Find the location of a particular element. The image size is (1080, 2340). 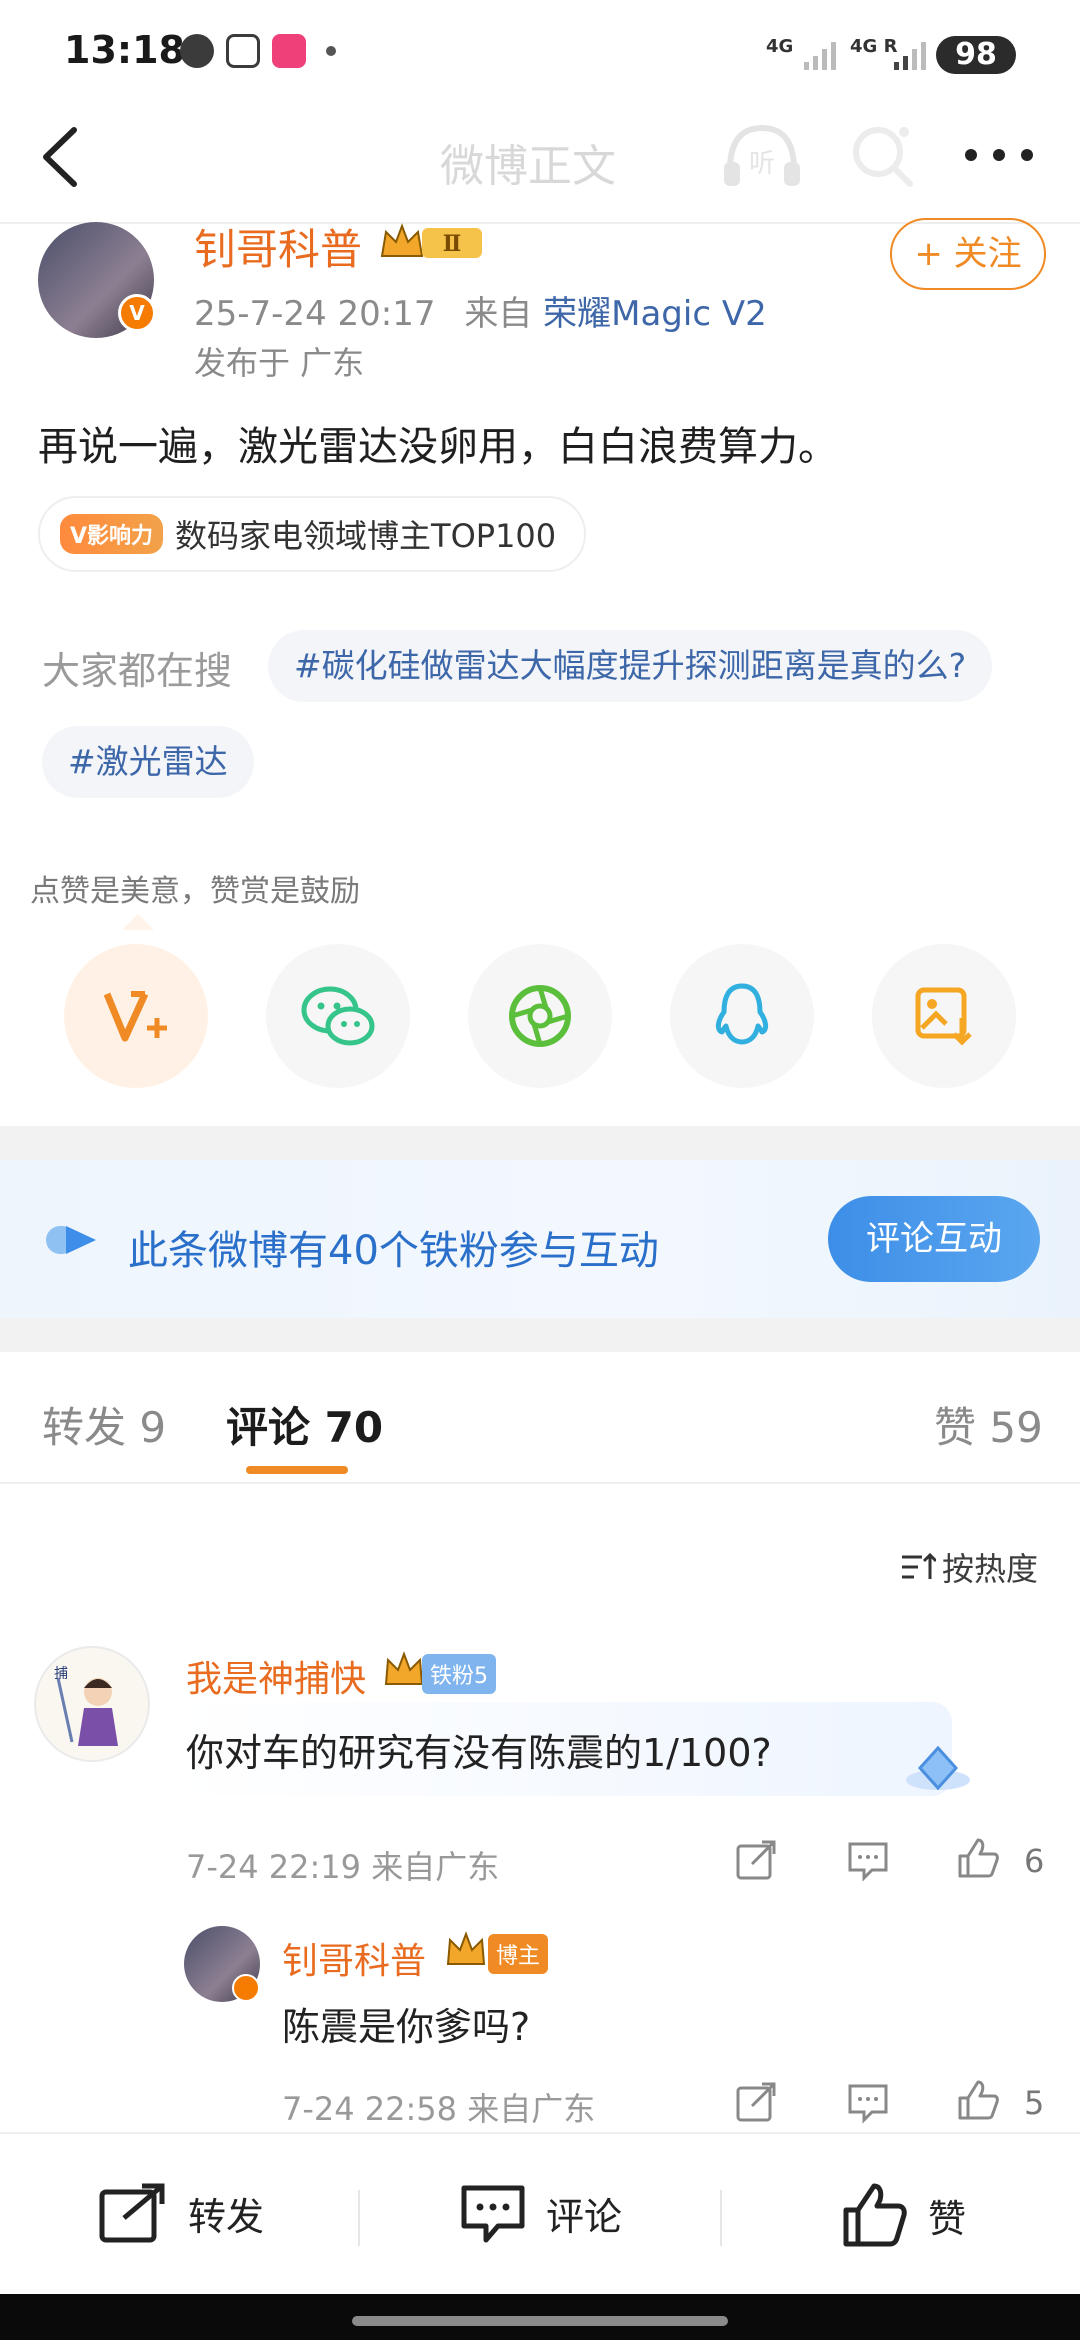

iron-fan-badge: 铁粉5 is located at coordinates (459, 1674).